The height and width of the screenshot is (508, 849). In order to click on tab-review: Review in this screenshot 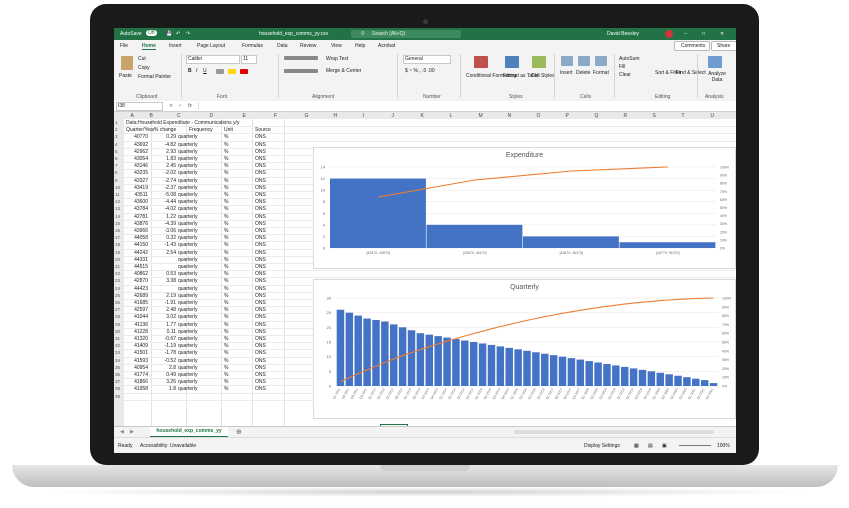, I will do `click(308, 46)`.